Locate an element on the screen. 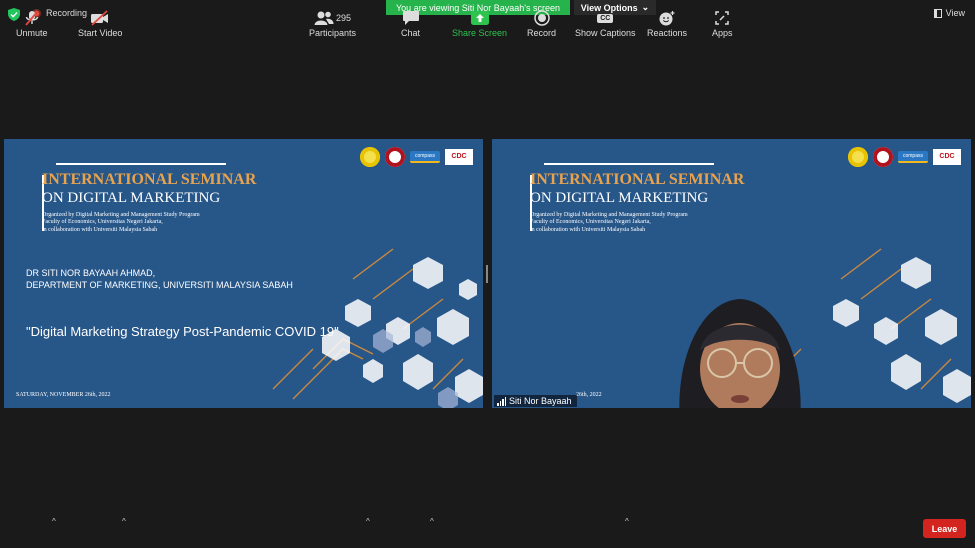 The image size is (975, 548). view-button: View is located at coordinates (949, 13).